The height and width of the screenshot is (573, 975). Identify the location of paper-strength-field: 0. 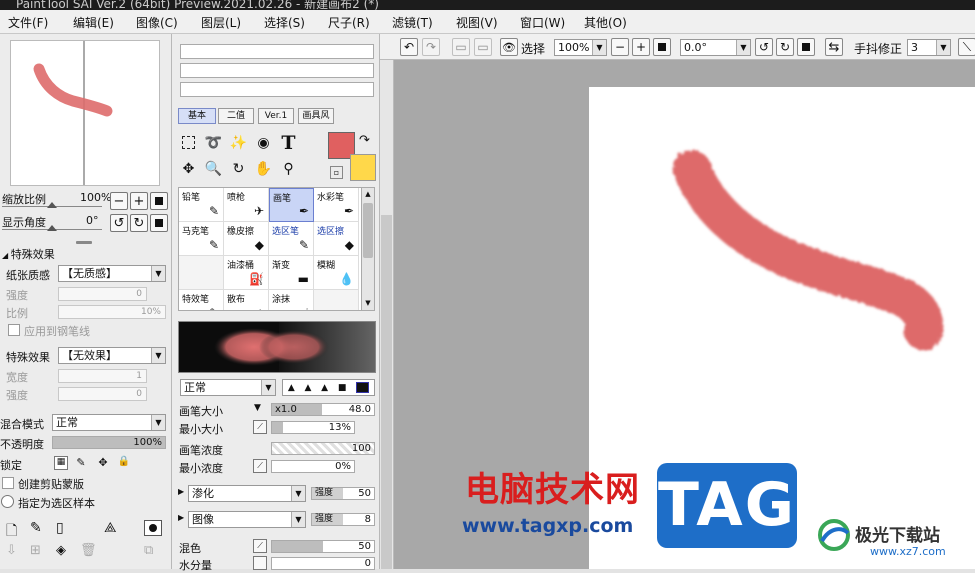
(102, 294).